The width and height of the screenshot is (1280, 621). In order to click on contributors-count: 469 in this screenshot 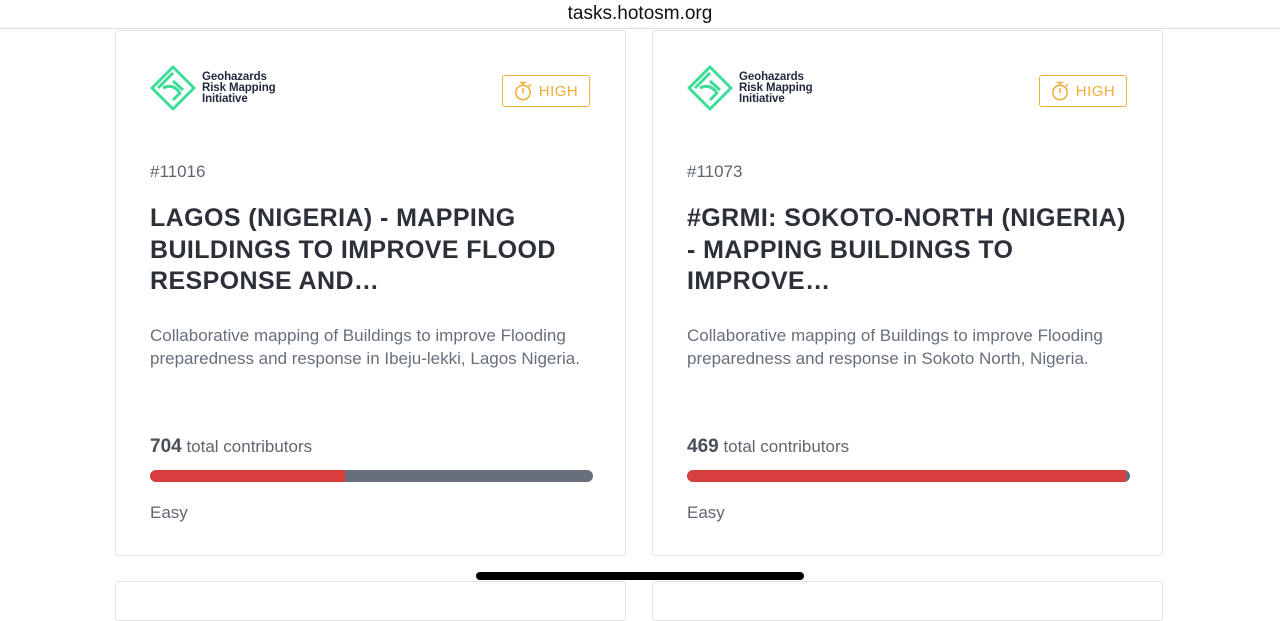, I will do `click(703, 446)`.